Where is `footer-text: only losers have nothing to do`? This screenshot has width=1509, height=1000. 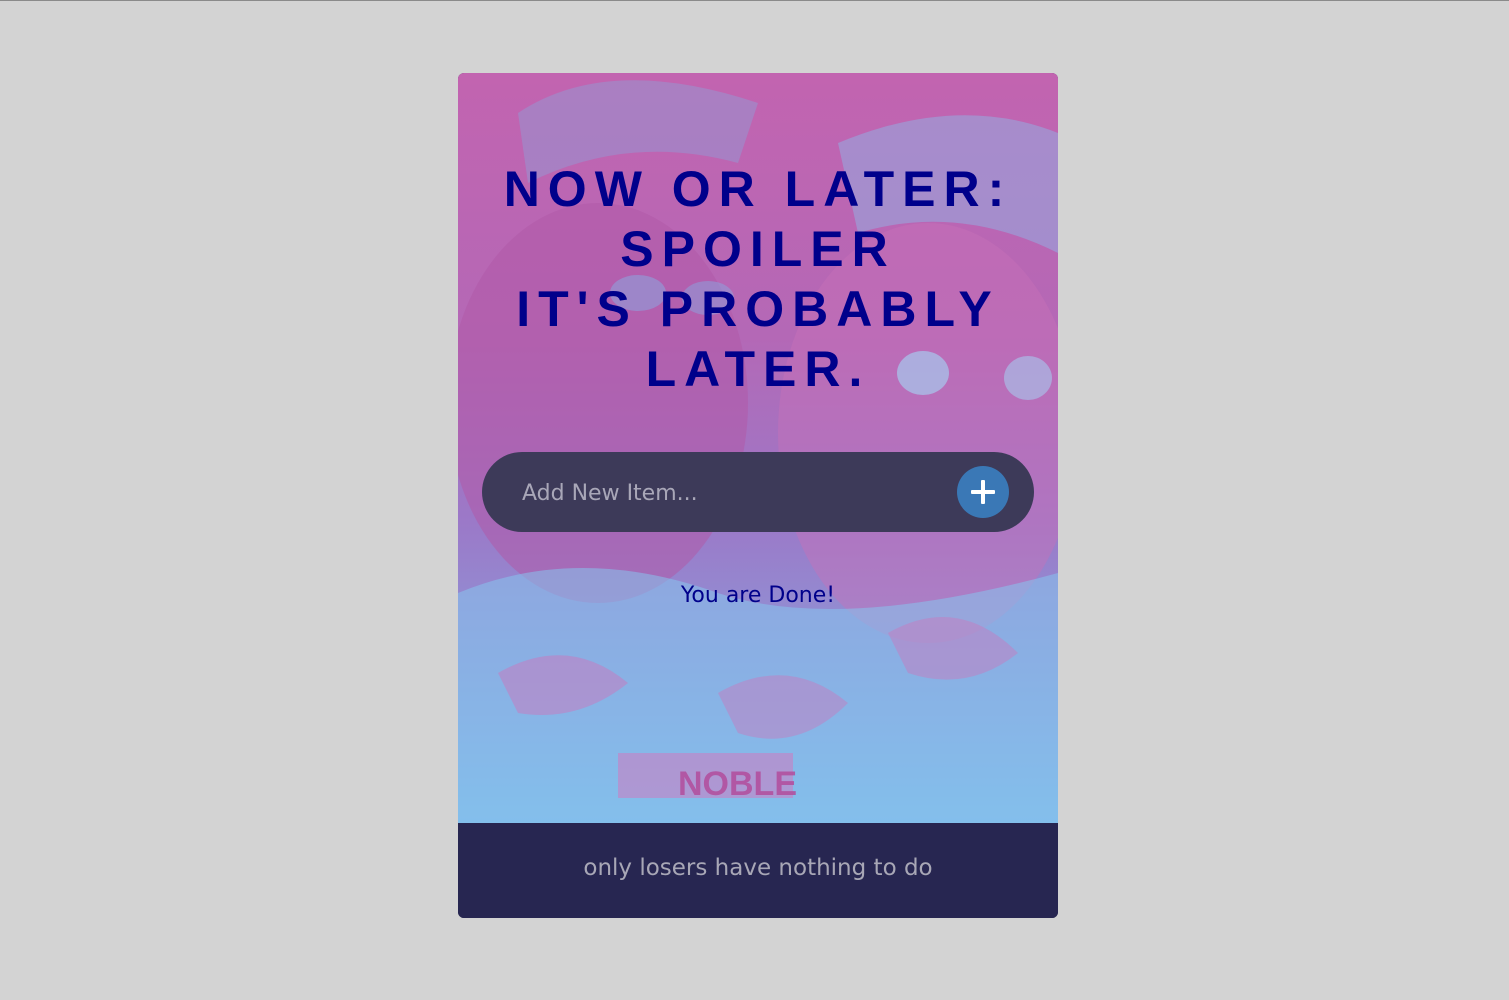
footer-text: only losers have nothing to do is located at coordinates (758, 868).